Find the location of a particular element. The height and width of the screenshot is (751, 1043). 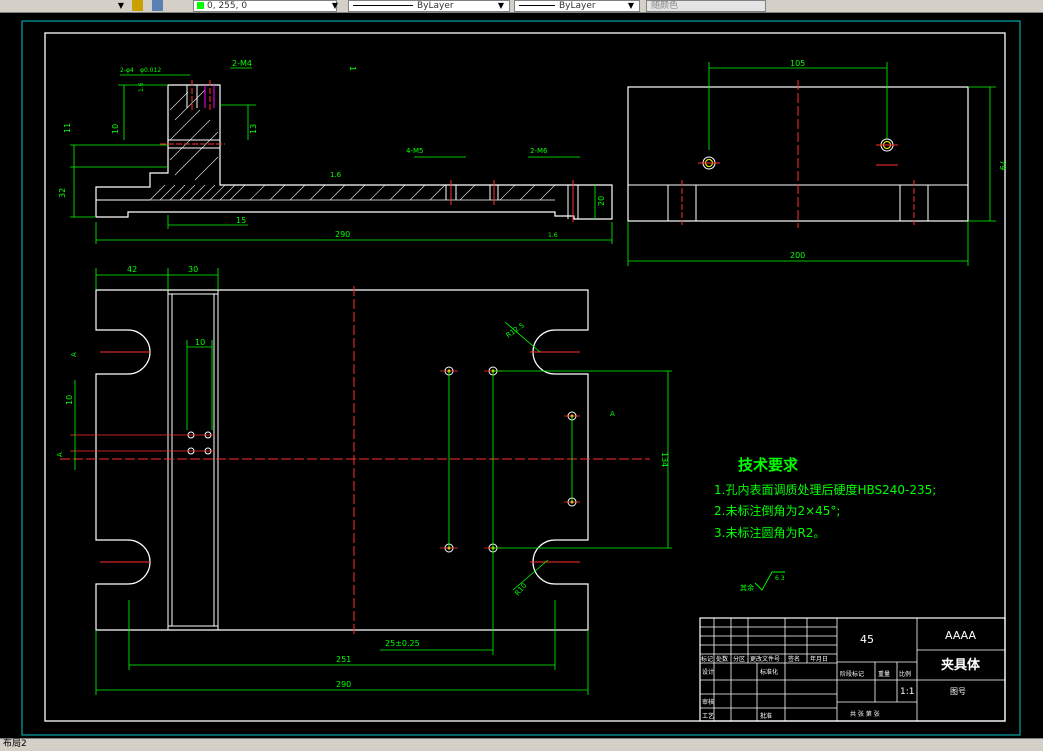

dim-top-10v: 10 is located at coordinates (69, 400).